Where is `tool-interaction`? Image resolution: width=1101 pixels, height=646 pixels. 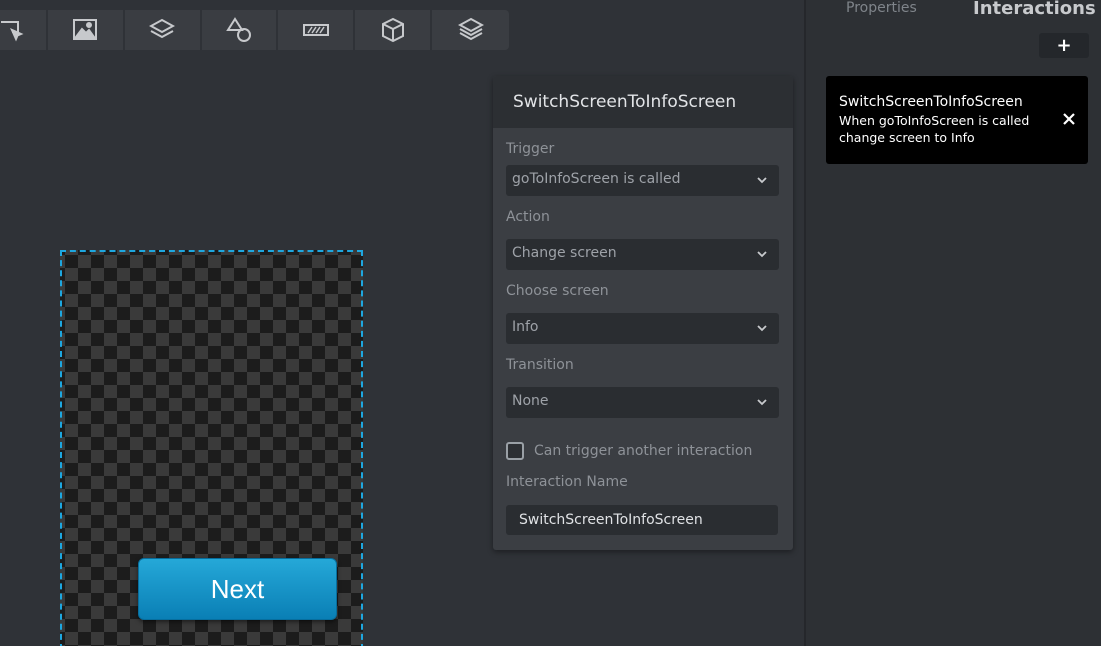
tool-interaction is located at coordinates (24, 30).